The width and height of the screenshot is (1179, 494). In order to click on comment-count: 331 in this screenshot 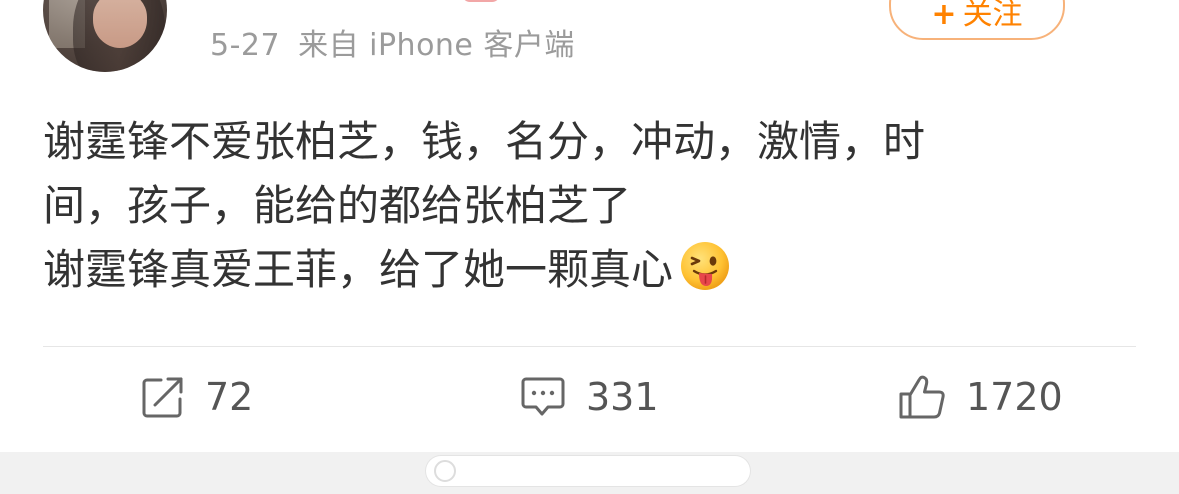, I will do `click(622, 397)`.